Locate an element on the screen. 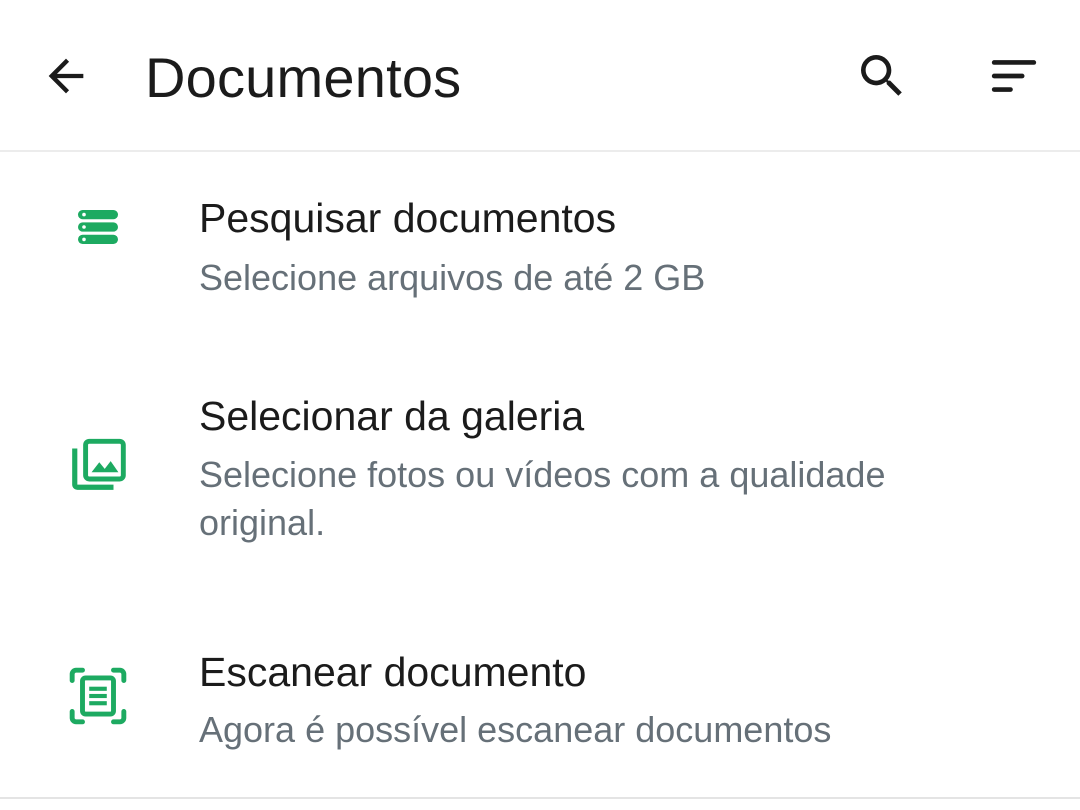  page-title: Documentos is located at coordinates (303, 77).